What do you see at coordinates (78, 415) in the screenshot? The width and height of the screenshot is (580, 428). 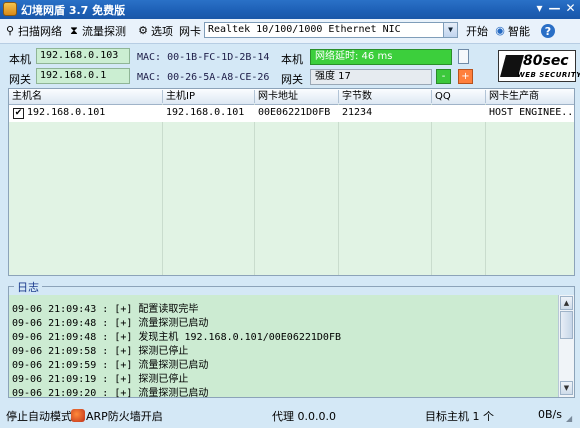 I see `firewall-icon` at bounding box center [78, 415].